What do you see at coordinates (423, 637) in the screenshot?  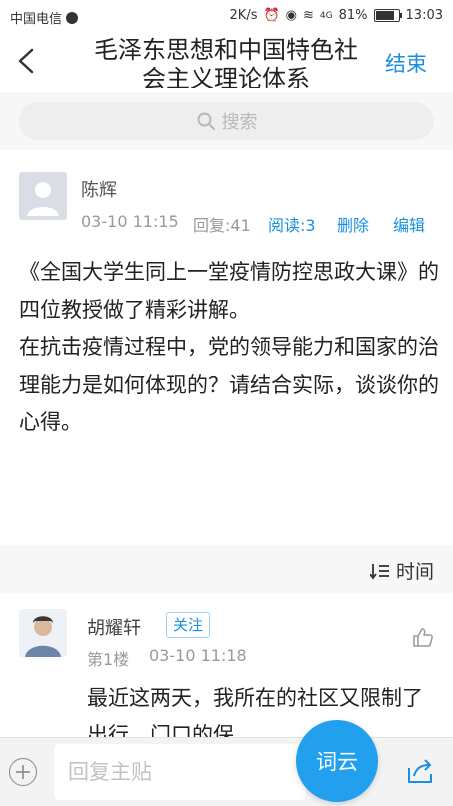 I see `thumbs-up-icon` at bounding box center [423, 637].